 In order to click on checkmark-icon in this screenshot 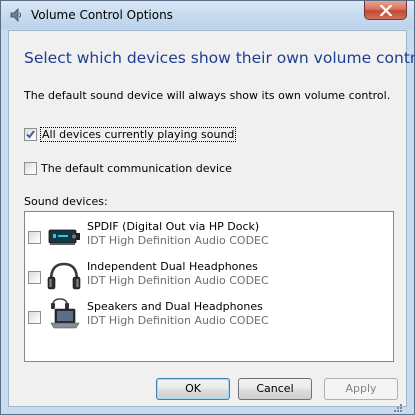, I will do `click(30, 134)`.